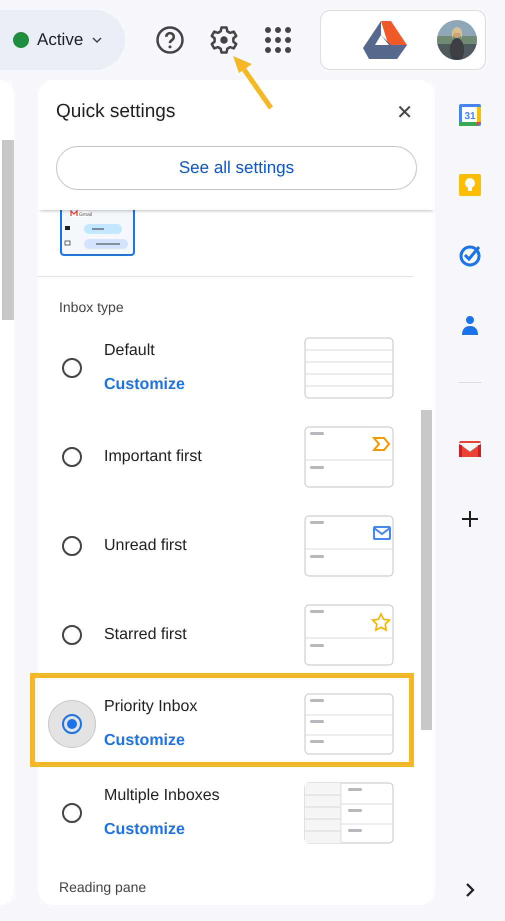 The height and width of the screenshot is (921, 505). I want to click on account-box, so click(403, 40).